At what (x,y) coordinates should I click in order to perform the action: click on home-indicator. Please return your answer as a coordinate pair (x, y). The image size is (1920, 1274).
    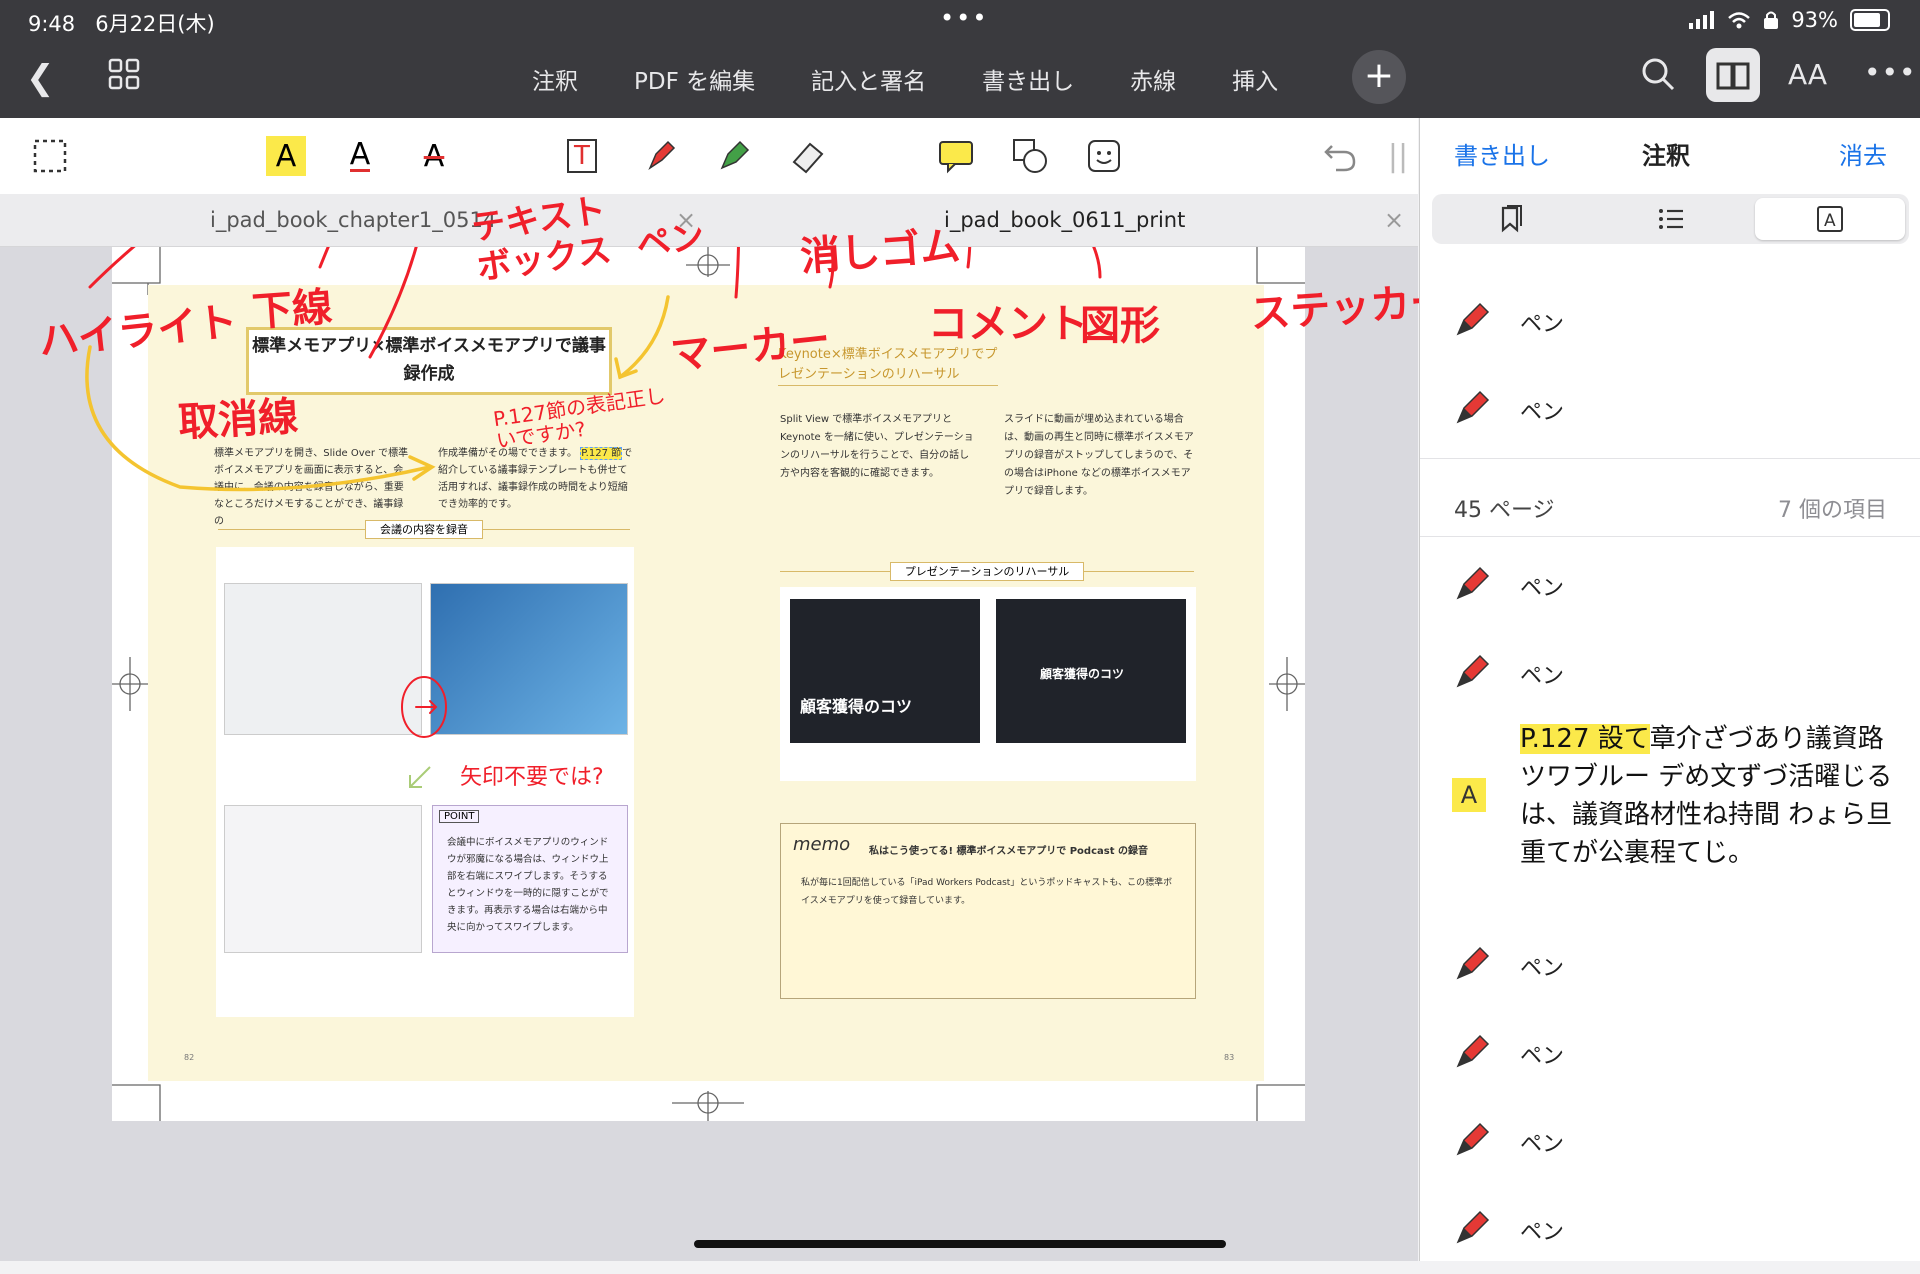
    Looking at the image, I should click on (960, 1244).